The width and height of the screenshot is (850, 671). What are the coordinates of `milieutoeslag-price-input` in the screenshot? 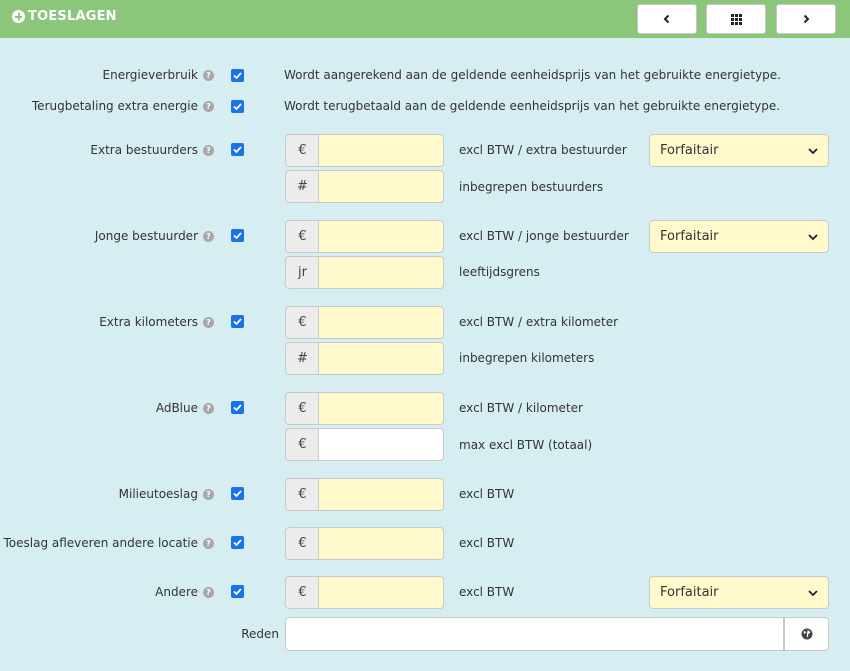 It's located at (381, 494).